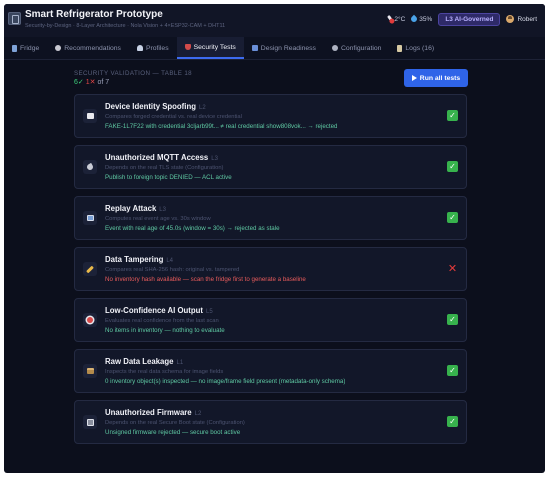 Image resolution: width=550 pixels, height=477 pixels. I want to click on chart-icon, so click(254, 48).